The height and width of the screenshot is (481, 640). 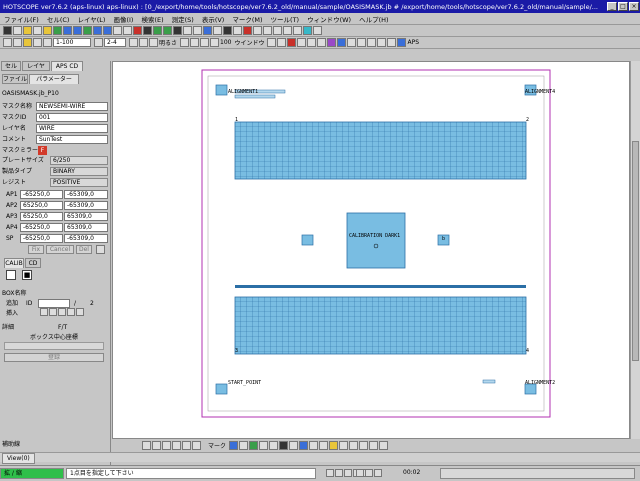 What do you see at coordinates (72, 128) in the screenshot?
I see `layer-name-field: WIRE` at bounding box center [72, 128].